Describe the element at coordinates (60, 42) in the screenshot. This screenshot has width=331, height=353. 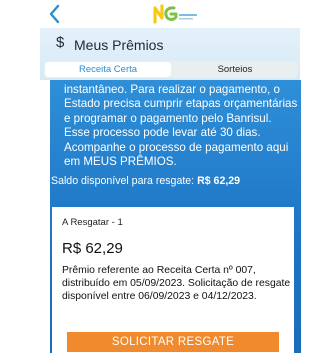
I see `dollar-icon: $` at that location.